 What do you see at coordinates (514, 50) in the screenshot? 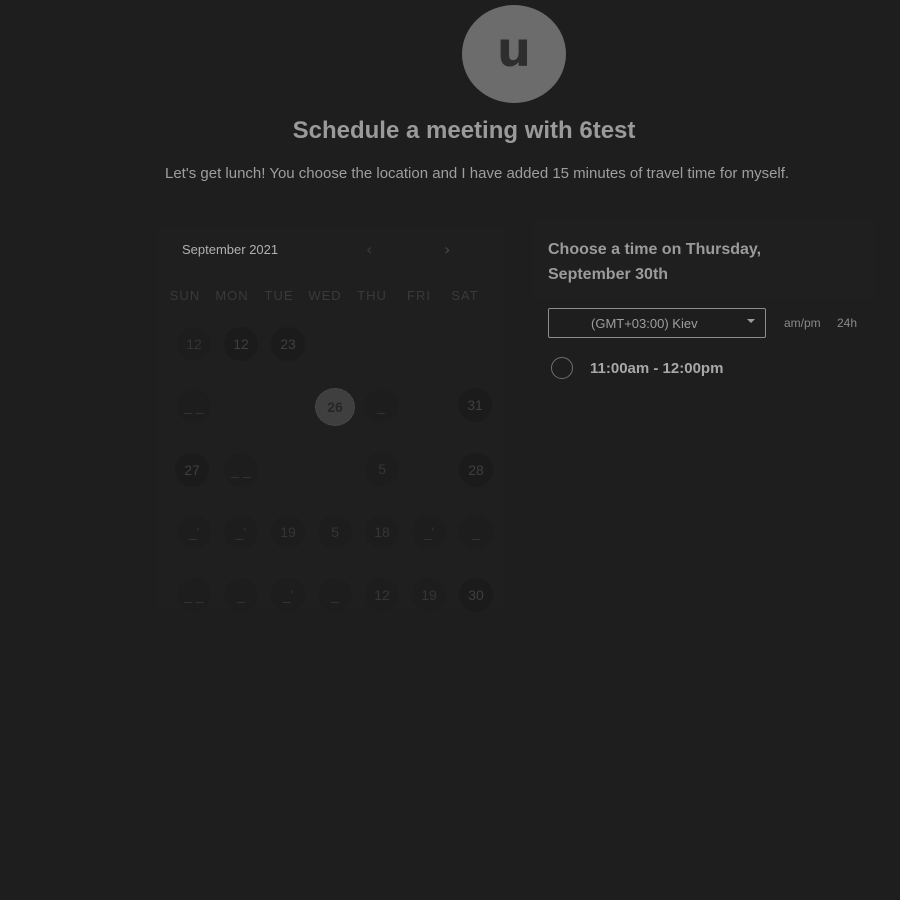
I see `avatar-initial: u` at bounding box center [514, 50].